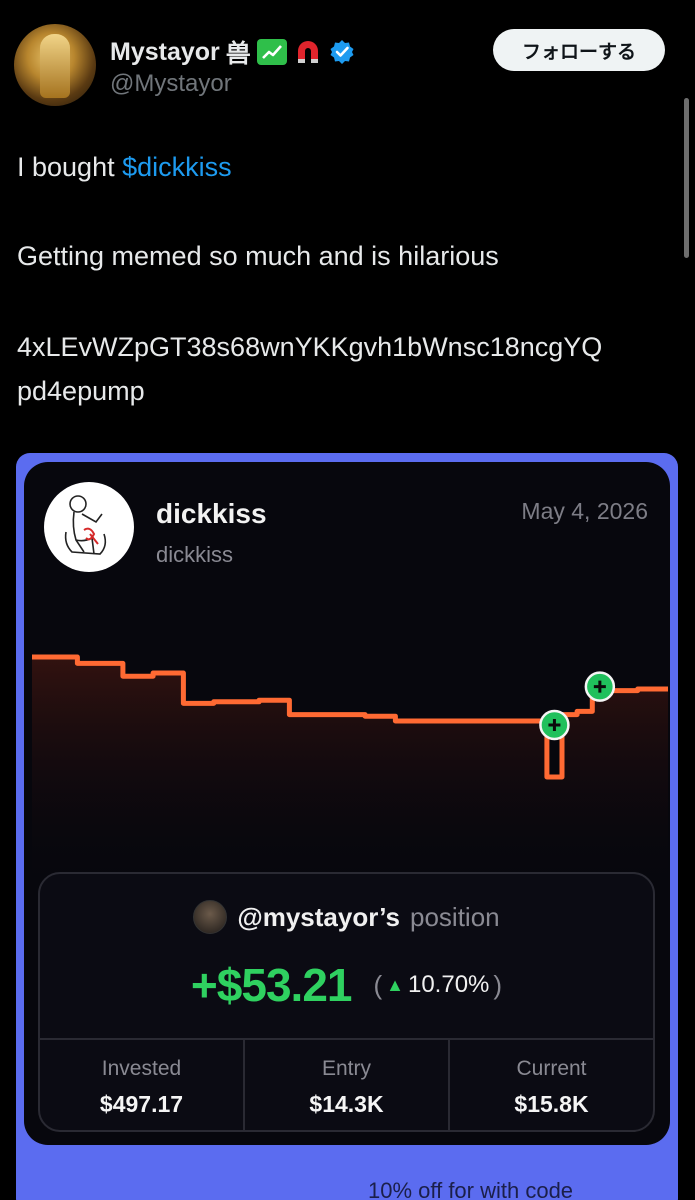 This screenshot has width=695, height=1200. What do you see at coordinates (579, 50) in the screenshot?
I see `follow-button: フォローする` at bounding box center [579, 50].